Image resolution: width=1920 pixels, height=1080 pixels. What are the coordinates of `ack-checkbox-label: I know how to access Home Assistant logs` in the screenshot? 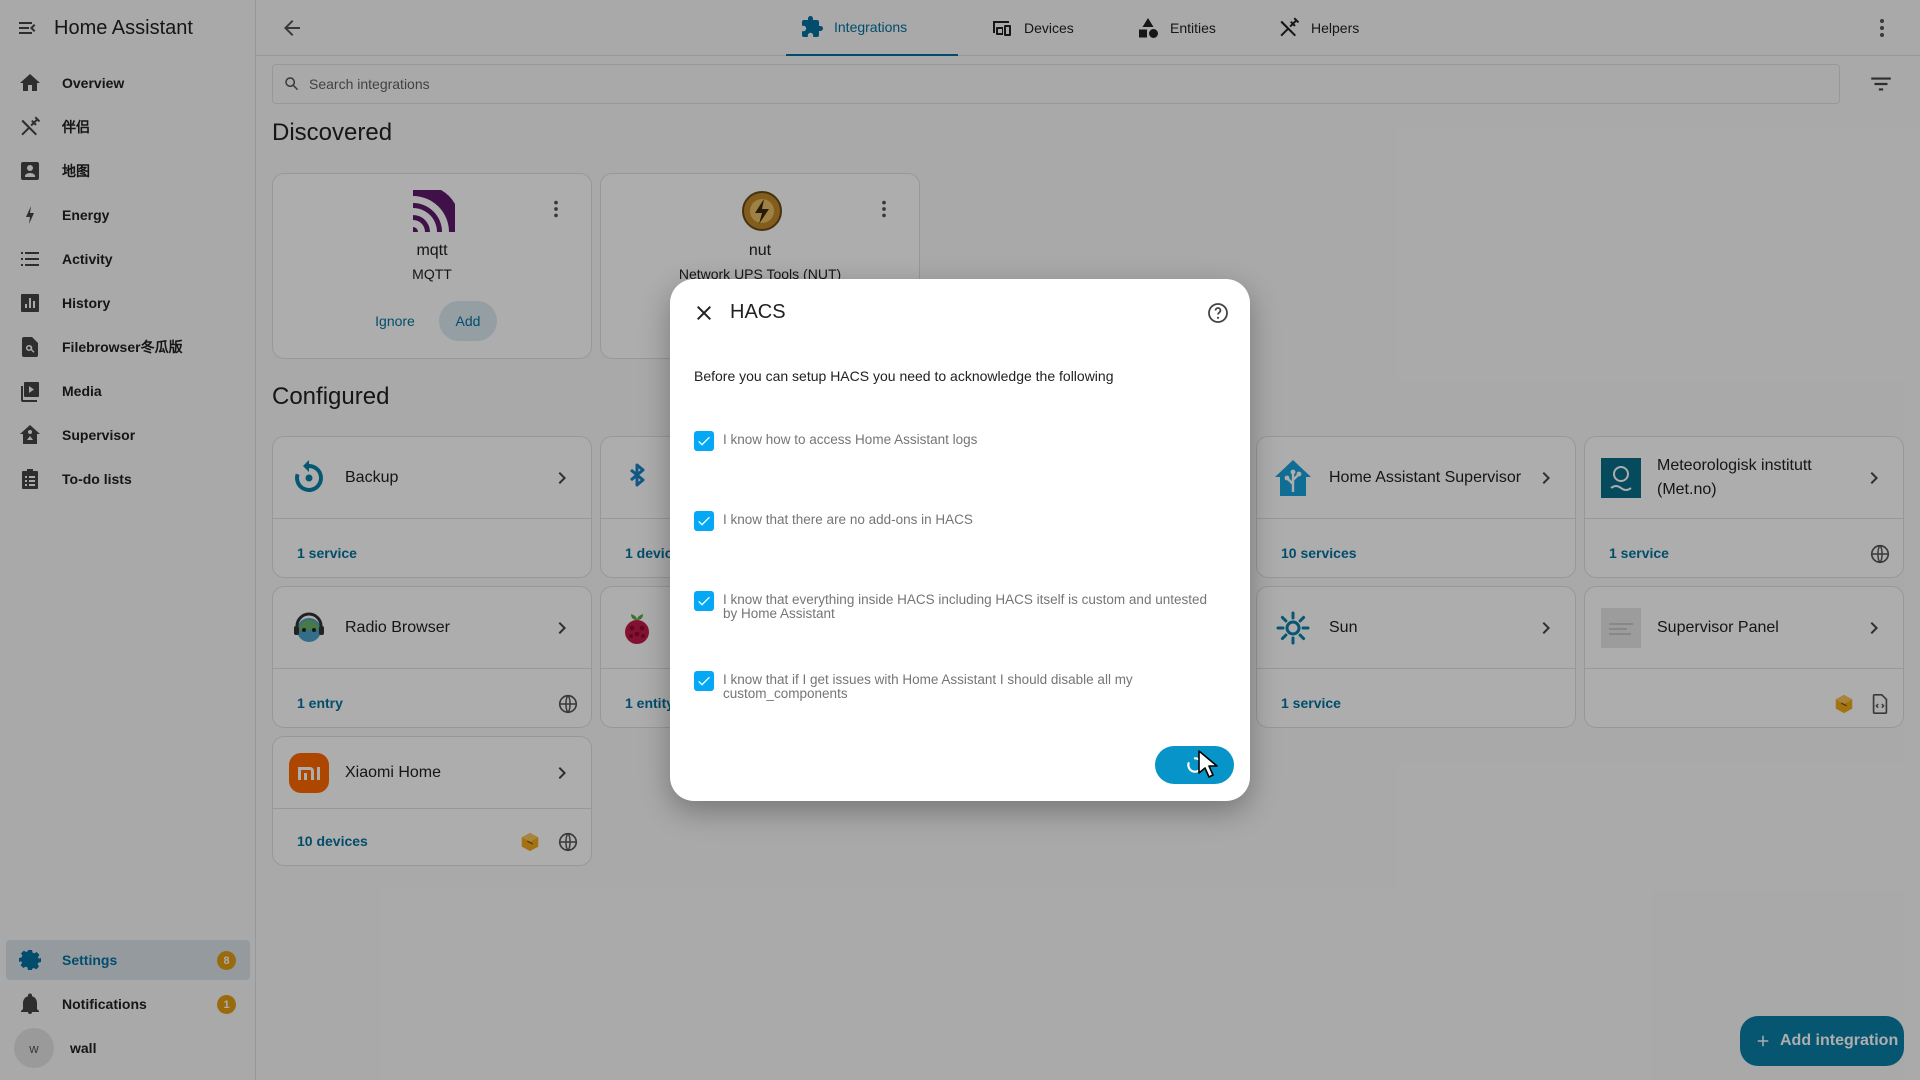 It's located at (850, 439).